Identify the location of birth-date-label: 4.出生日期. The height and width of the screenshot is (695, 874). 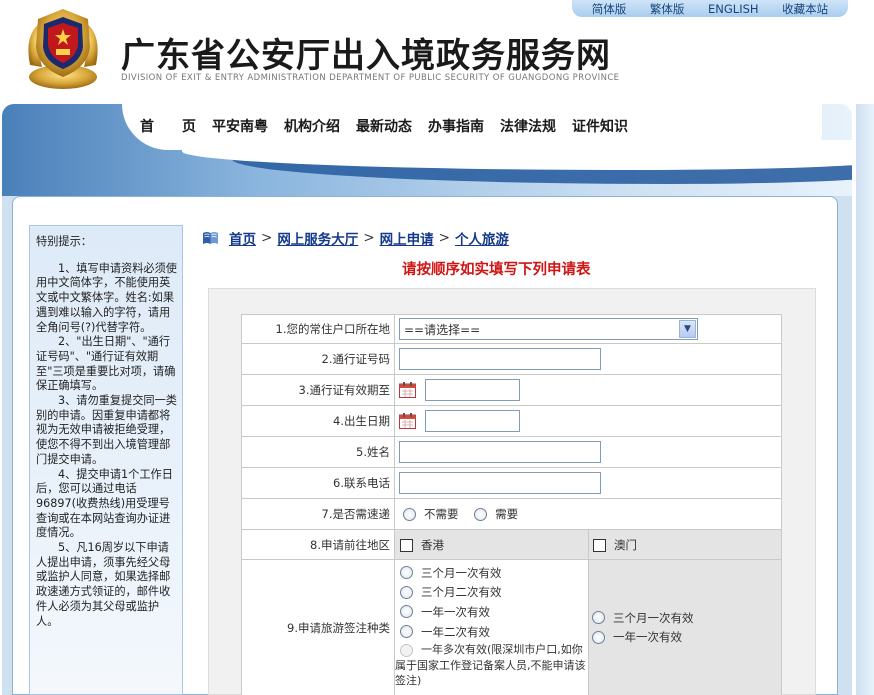
(318, 421).